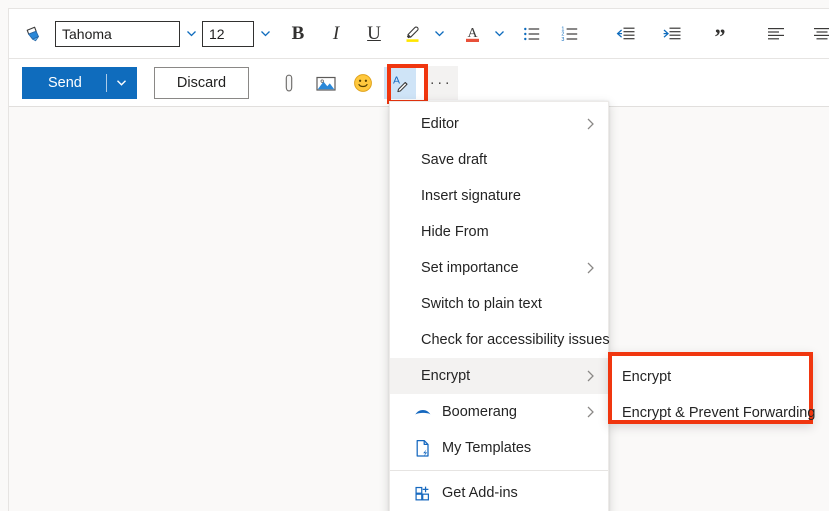  I want to click on menu-item-set-importance: Set importance, so click(499, 268).